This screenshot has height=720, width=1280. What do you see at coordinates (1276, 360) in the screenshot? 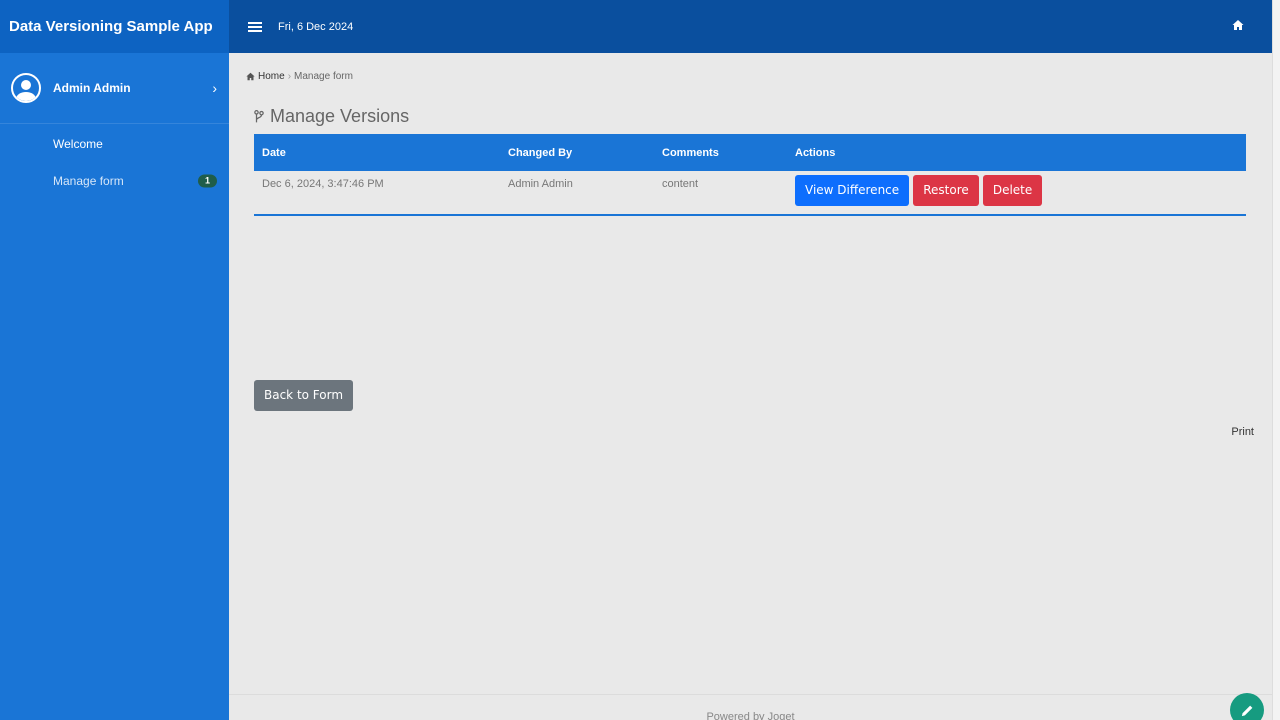
I see `scrollbar` at bounding box center [1276, 360].